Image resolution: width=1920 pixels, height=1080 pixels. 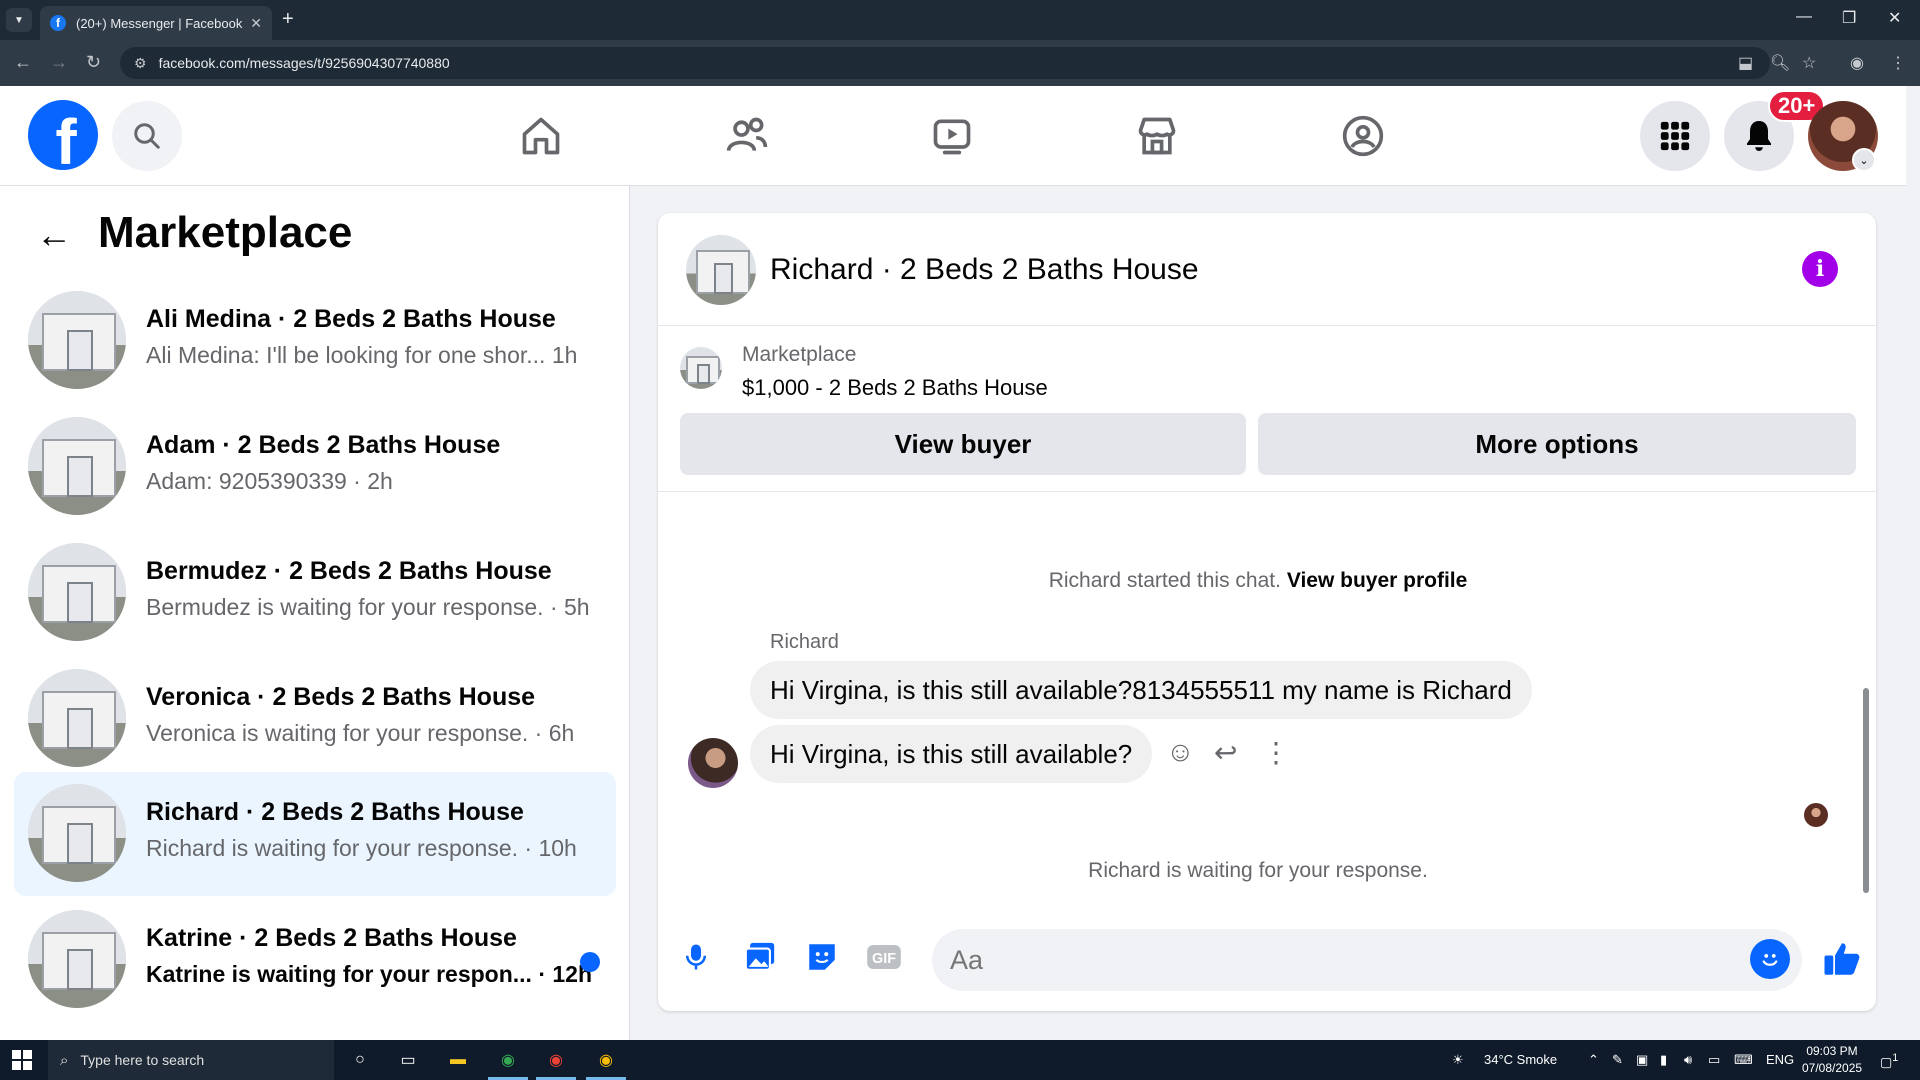 What do you see at coordinates (1675, 136) in the screenshot?
I see `menu-grid-button` at bounding box center [1675, 136].